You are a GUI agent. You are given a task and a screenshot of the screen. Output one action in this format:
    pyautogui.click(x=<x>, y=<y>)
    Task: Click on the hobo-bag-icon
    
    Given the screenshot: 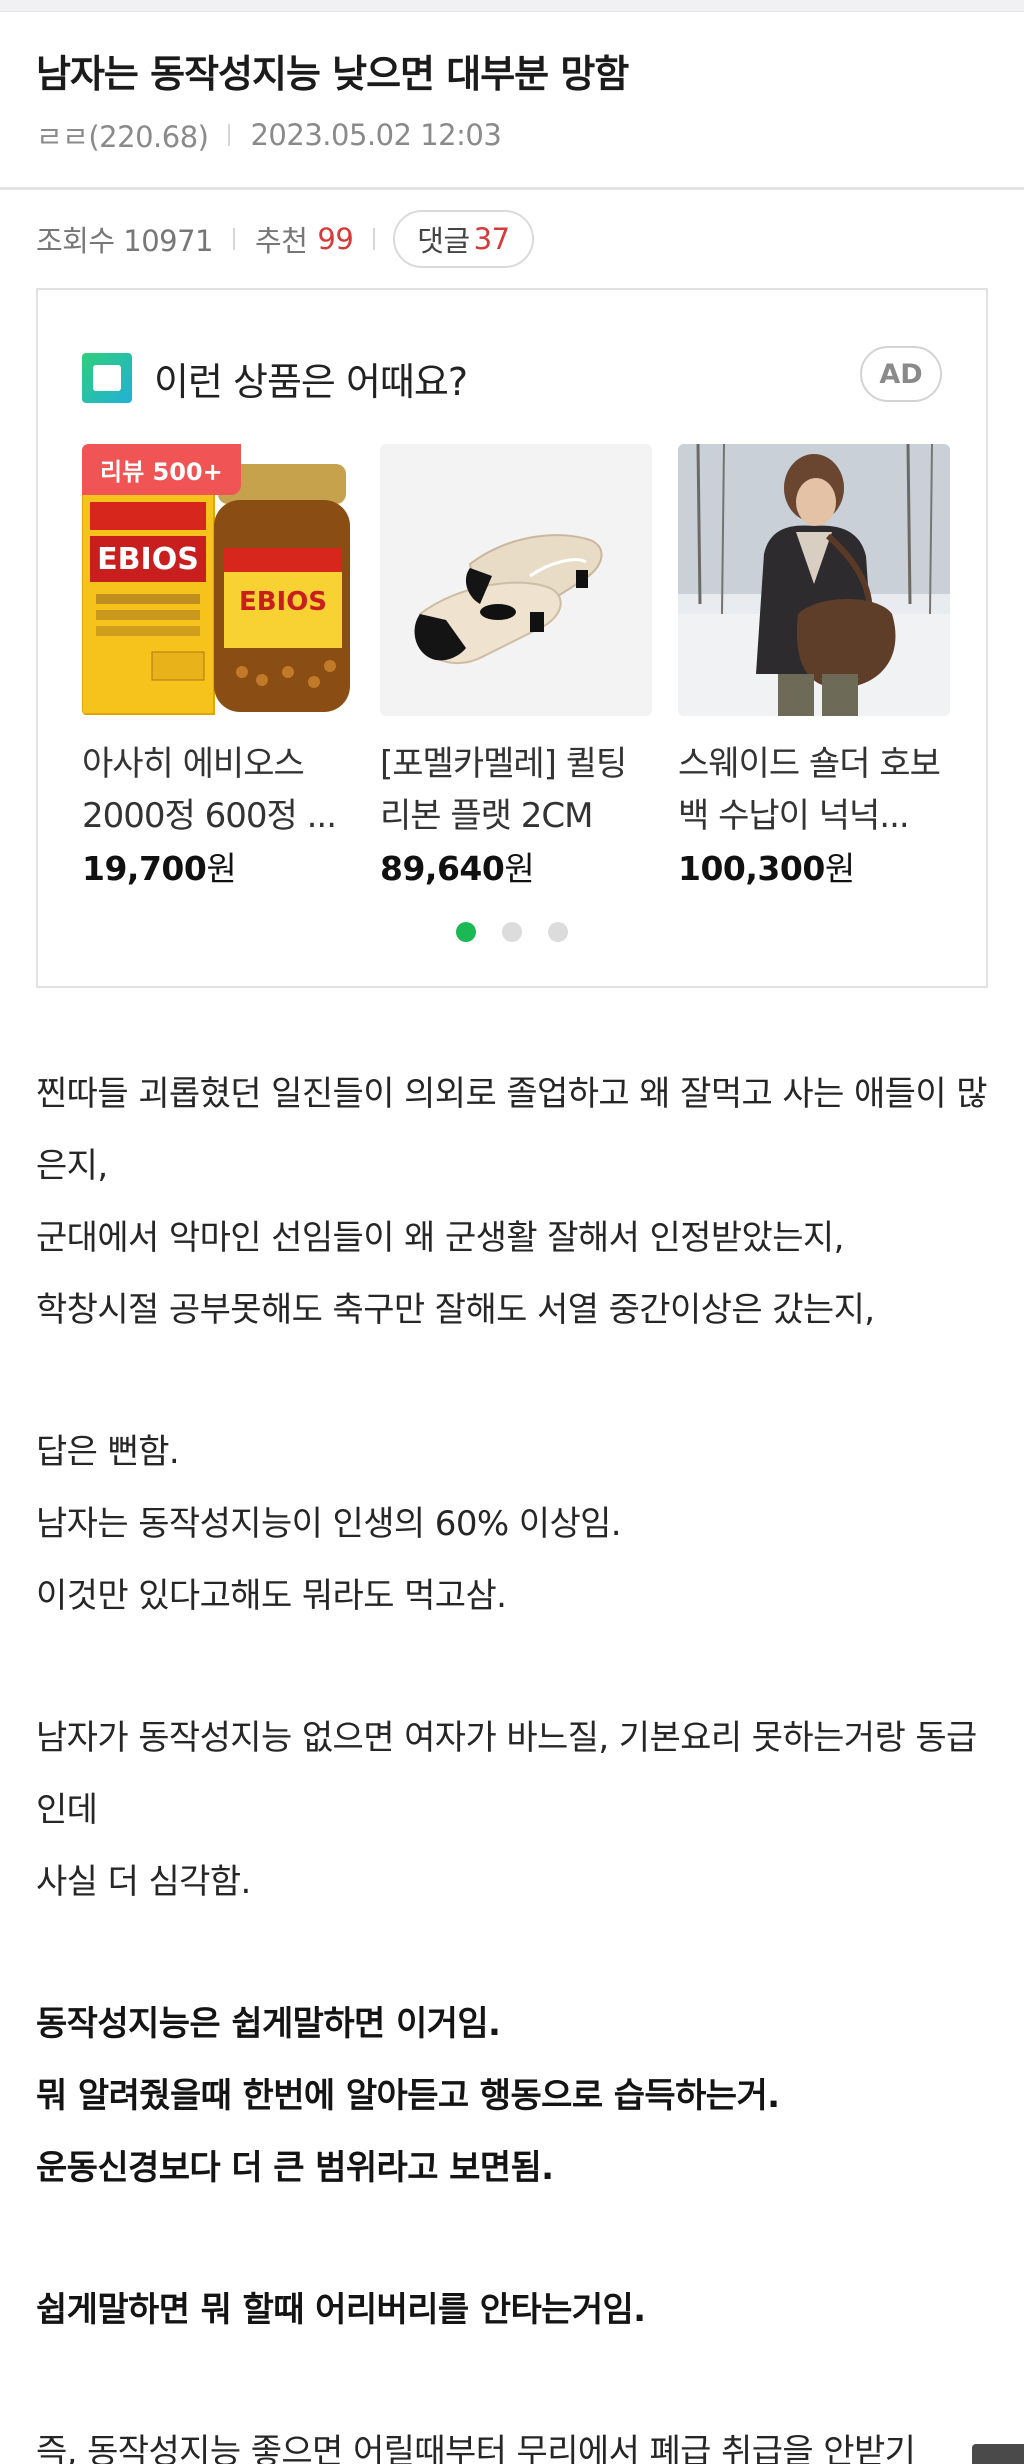 What is the action you would take?
    pyautogui.click(x=814, y=580)
    